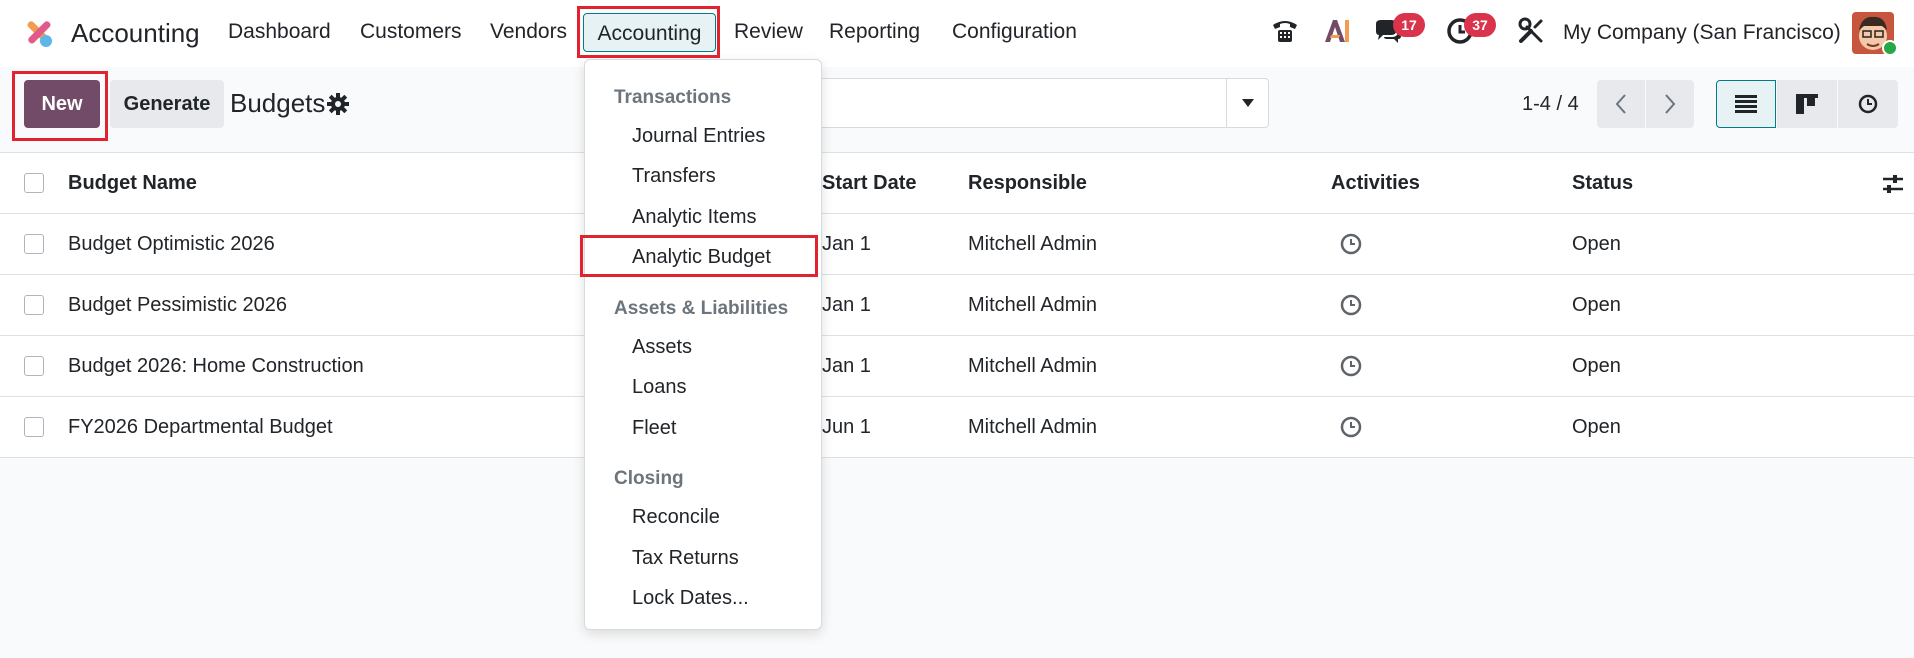  I want to click on list-view-icon, so click(1746, 104).